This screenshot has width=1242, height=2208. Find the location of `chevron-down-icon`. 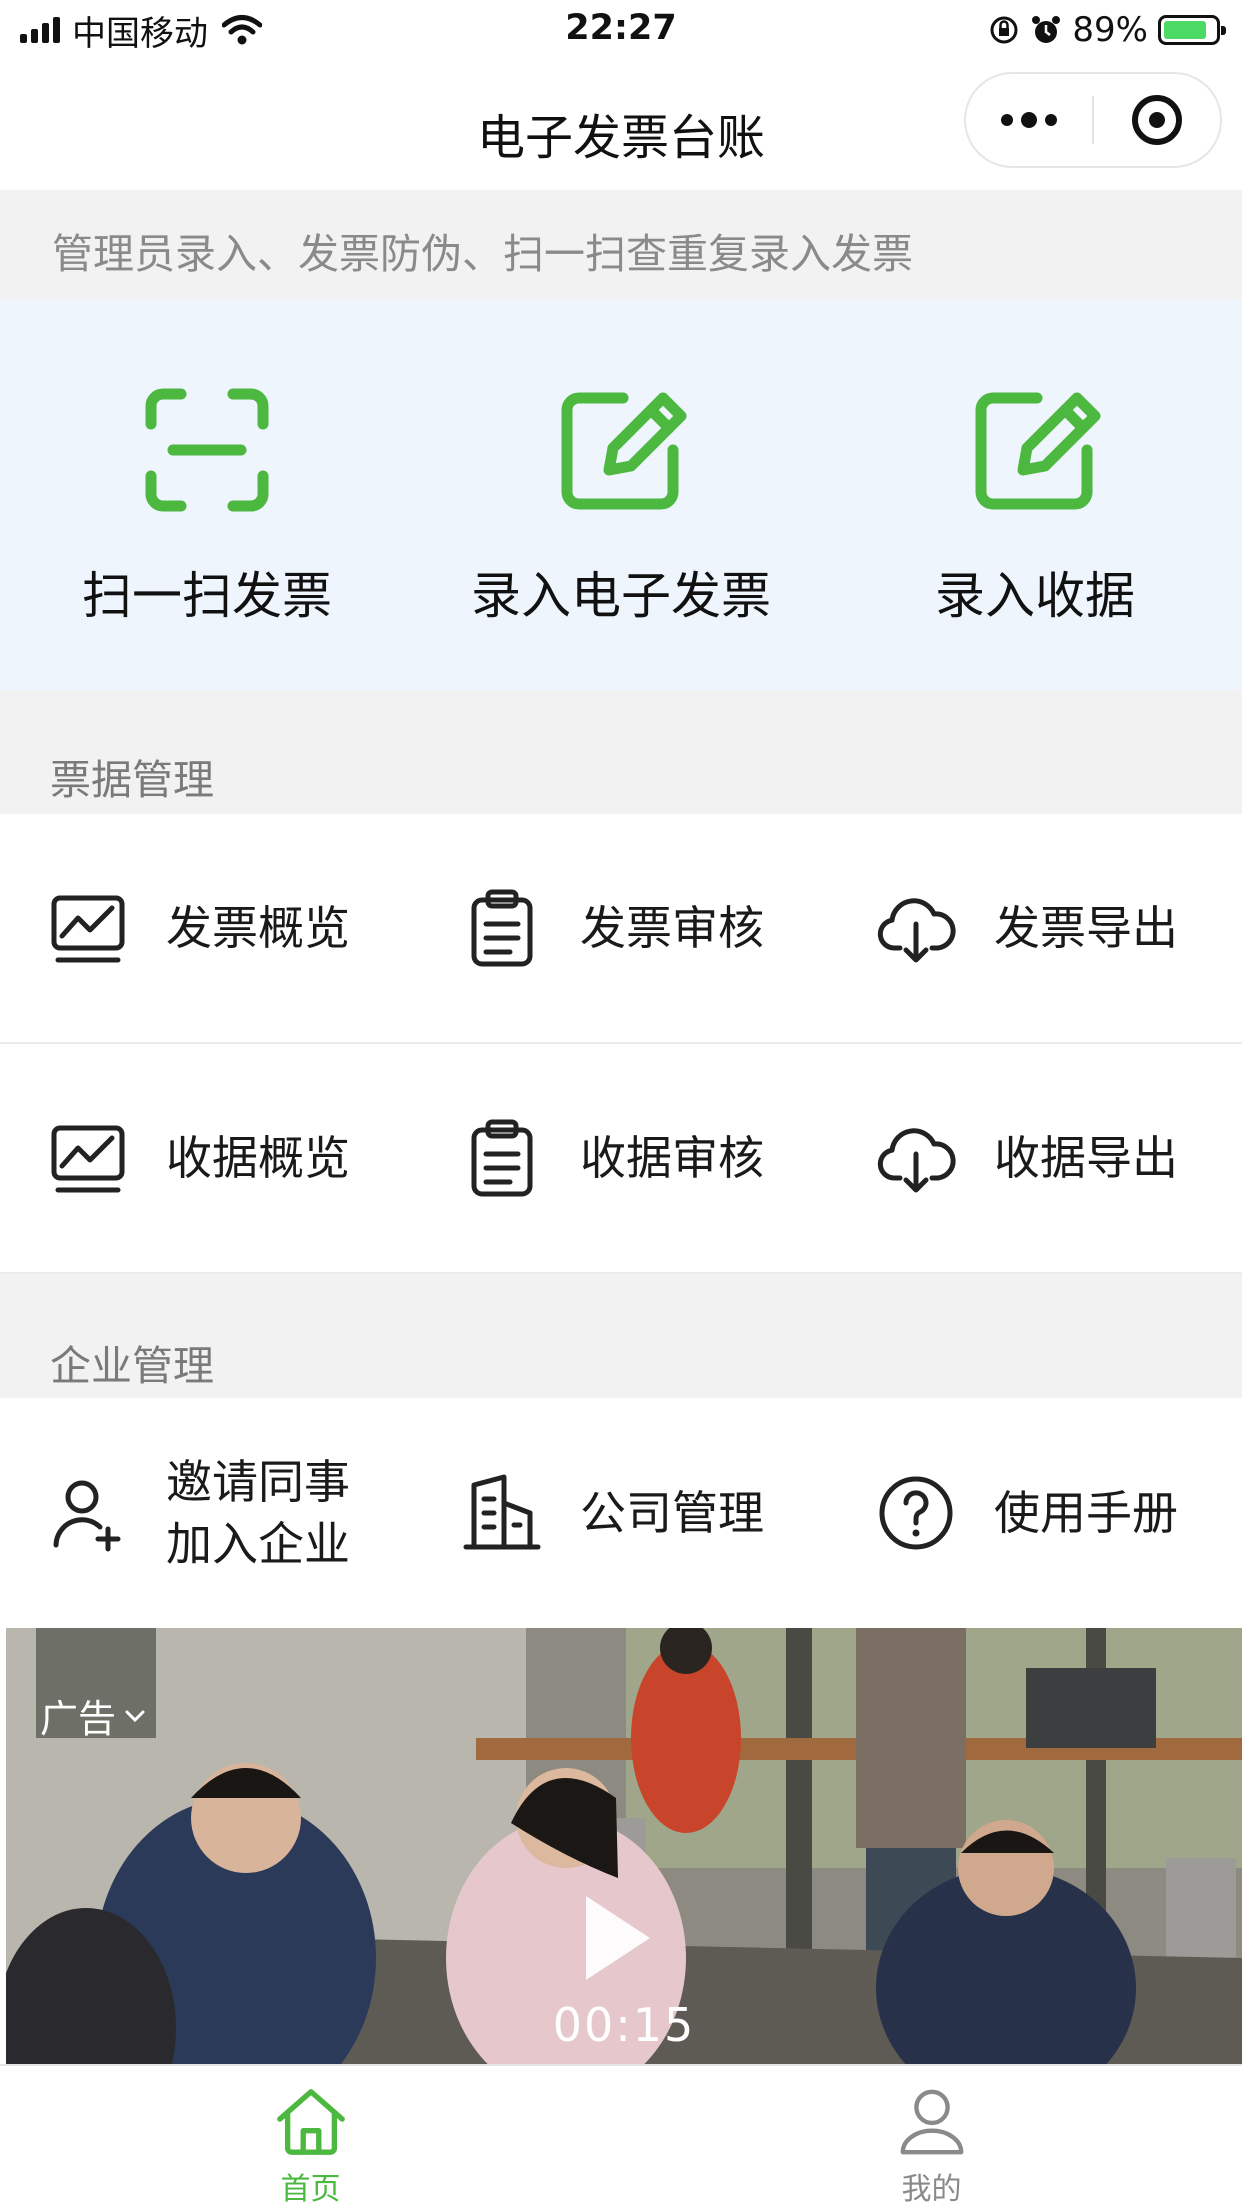

chevron-down-icon is located at coordinates (135, 1716).